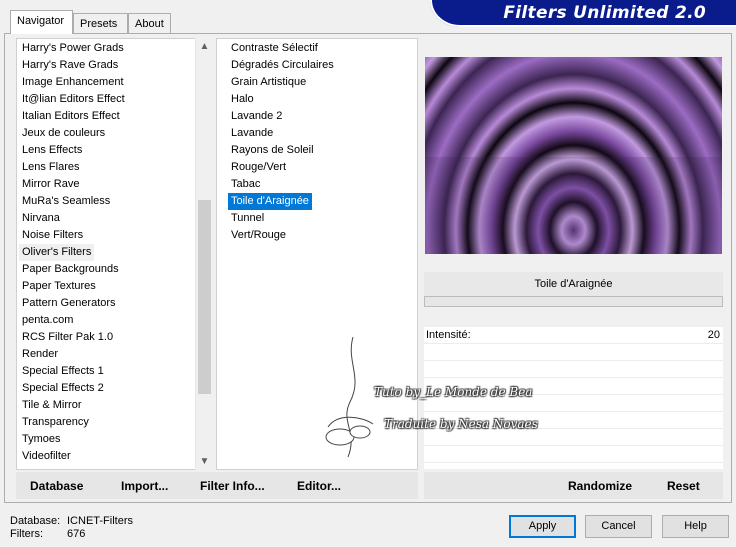  What do you see at coordinates (573, 335) in the screenshot?
I see `param-row: Intensité: 20` at bounding box center [573, 335].